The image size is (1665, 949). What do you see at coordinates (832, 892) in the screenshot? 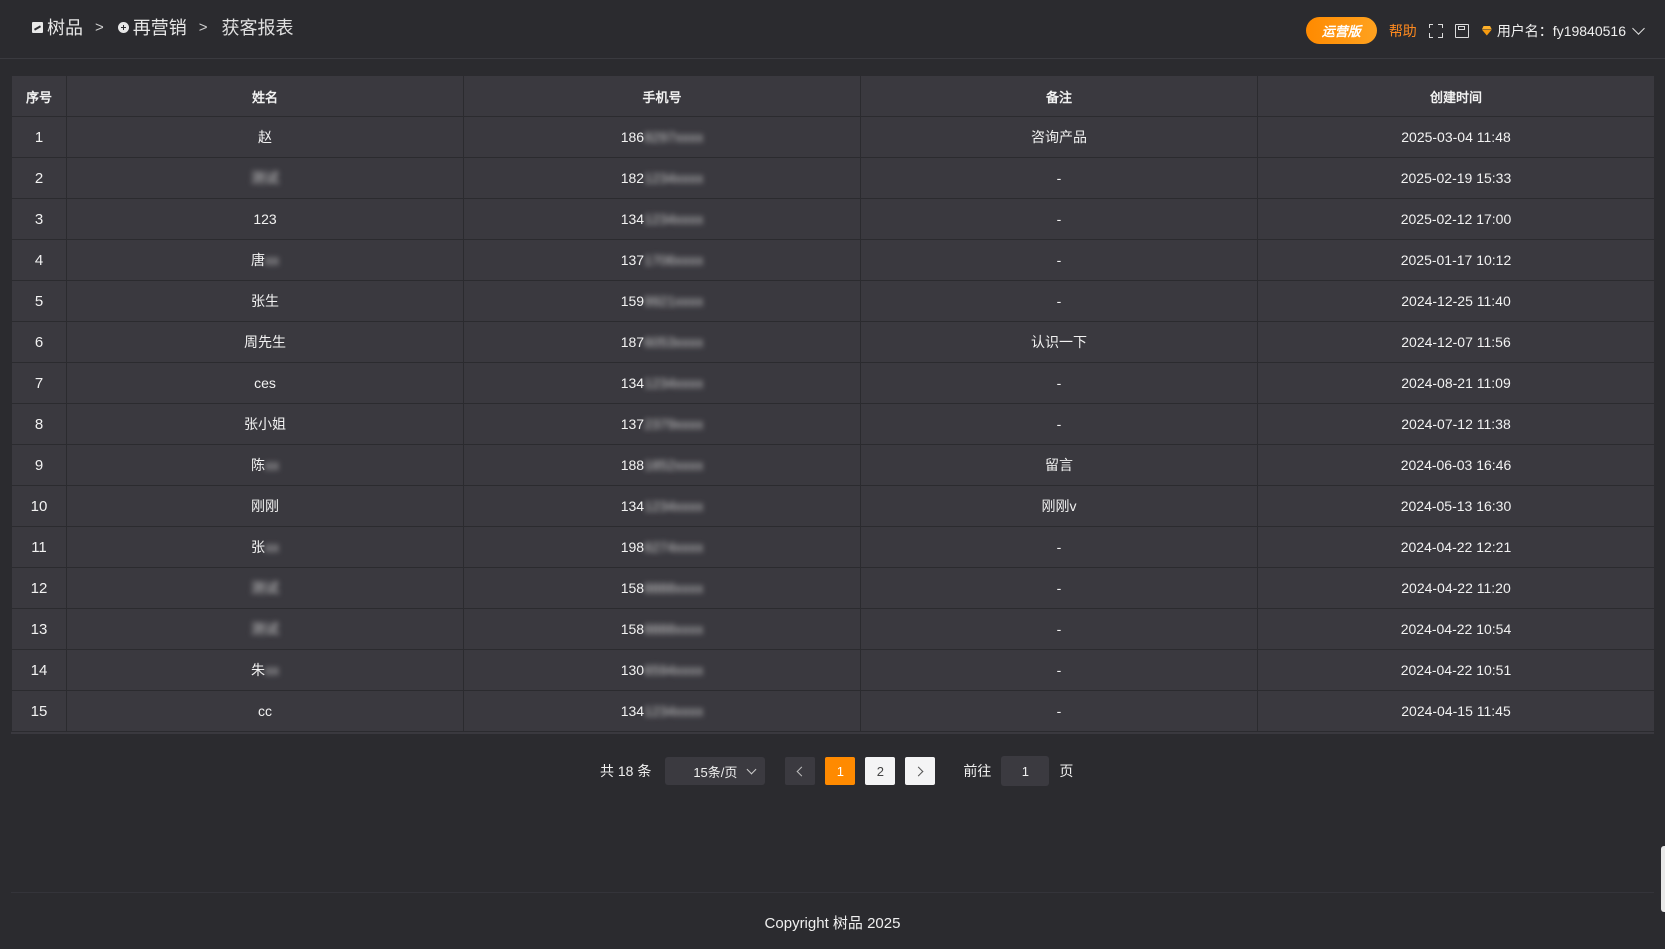
I see `footer-divider` at bounding box center [832, 892].